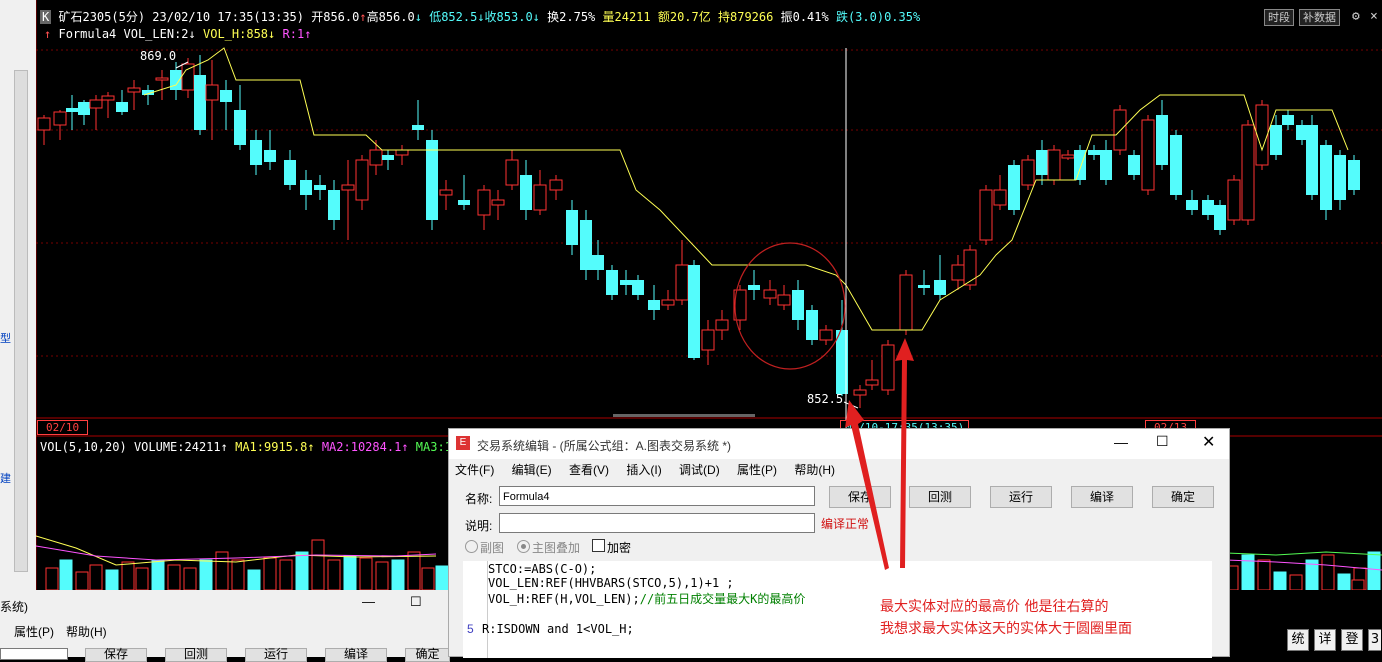  What do you see at coordinates (643, 470) in the screenshot?
I see `menu-insert: 插入(I)` at bounding box center [643, 470].